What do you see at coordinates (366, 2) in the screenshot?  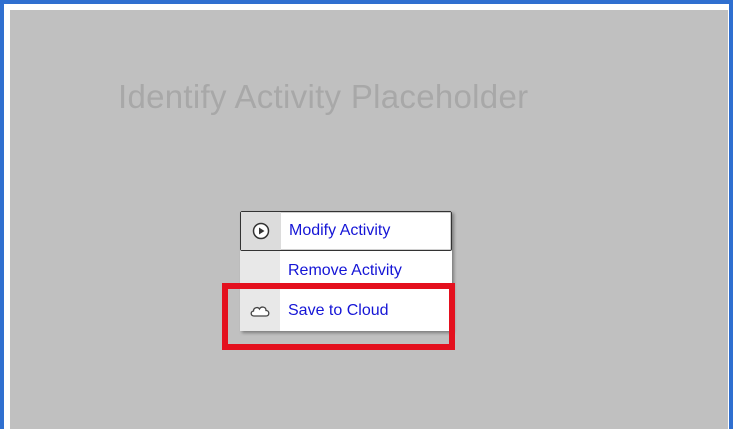 I see `frame-border-top` at bounding box center [366, 2].